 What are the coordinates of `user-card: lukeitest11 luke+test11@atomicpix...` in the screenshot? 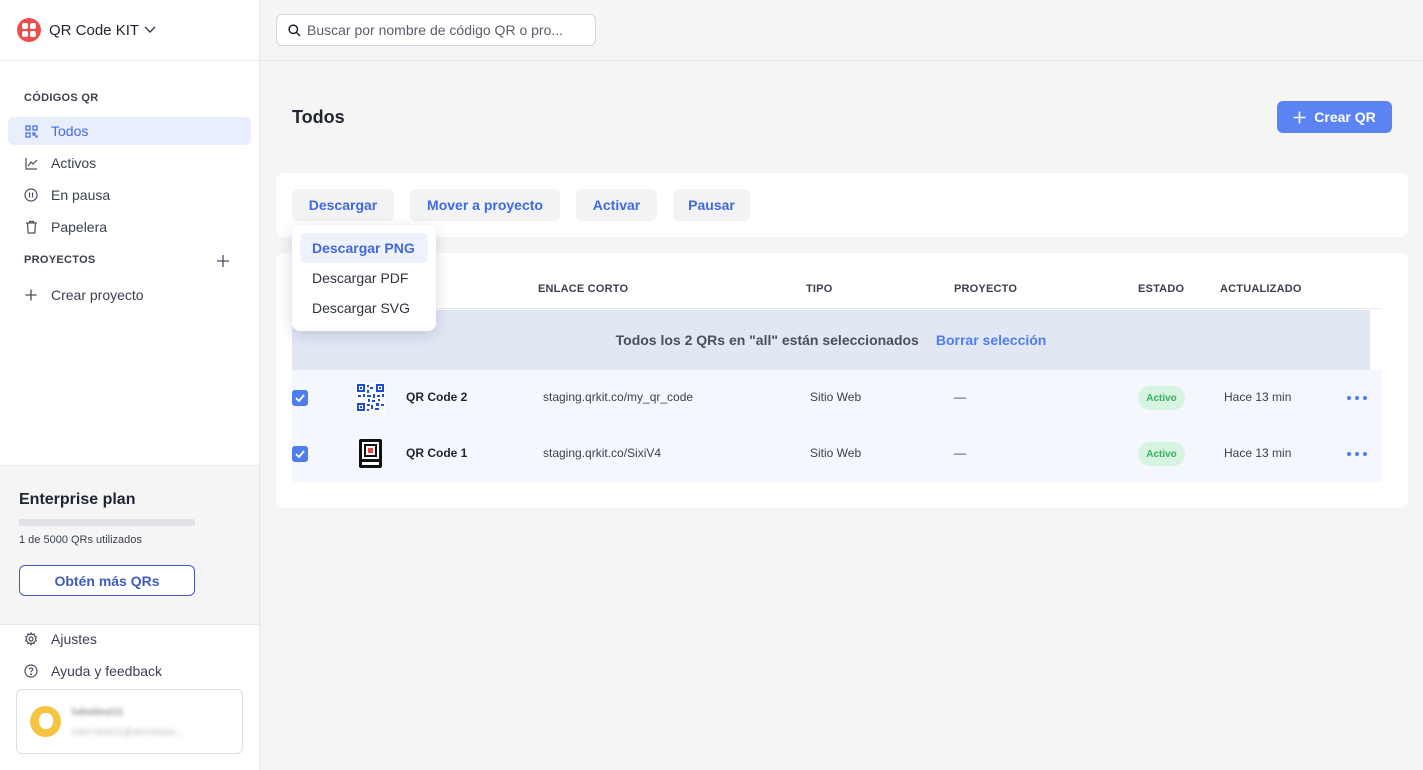 It's located at (129, 721).